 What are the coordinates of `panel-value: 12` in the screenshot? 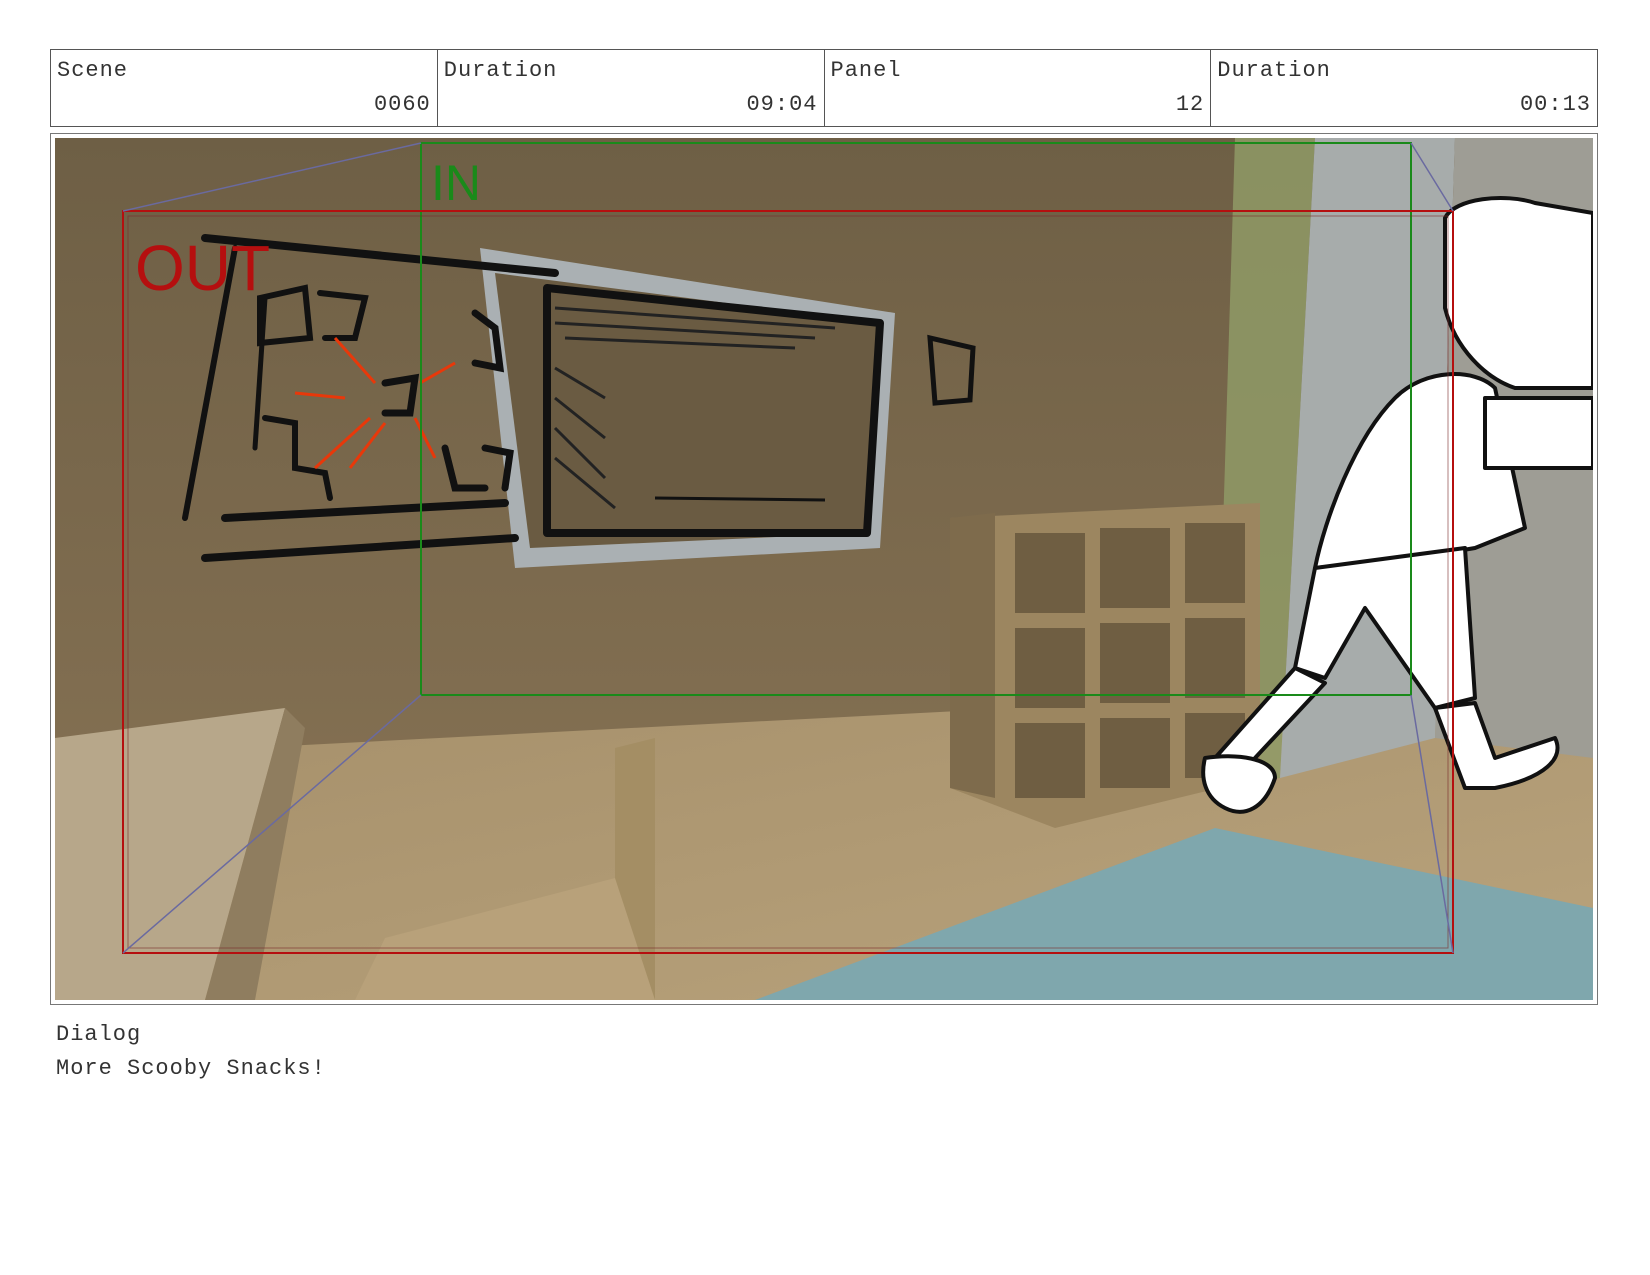 It's located at (1190, 104).